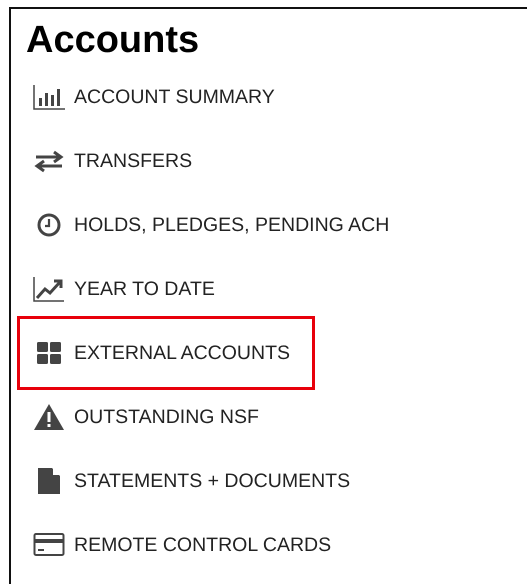  What do you see at coordinates (117, 161) in the screenshot?
I see `menu-item: TRANSFERS` at bounding box center [117, 161].